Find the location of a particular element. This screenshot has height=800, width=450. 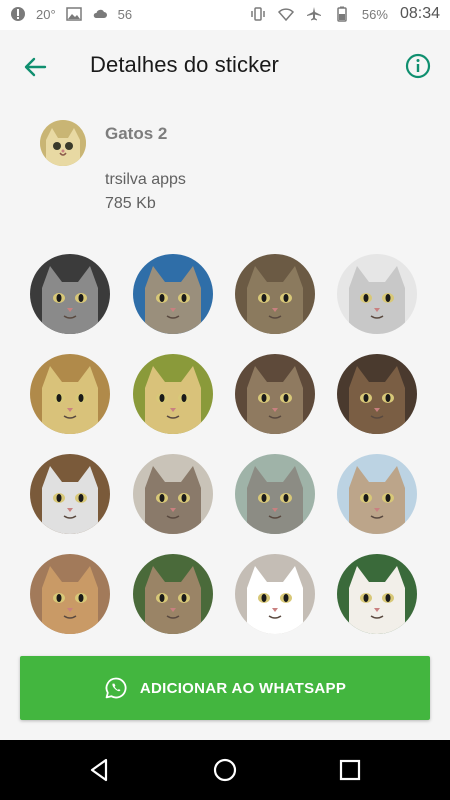

battery-text: 56% is located at coordinates (374, 14).